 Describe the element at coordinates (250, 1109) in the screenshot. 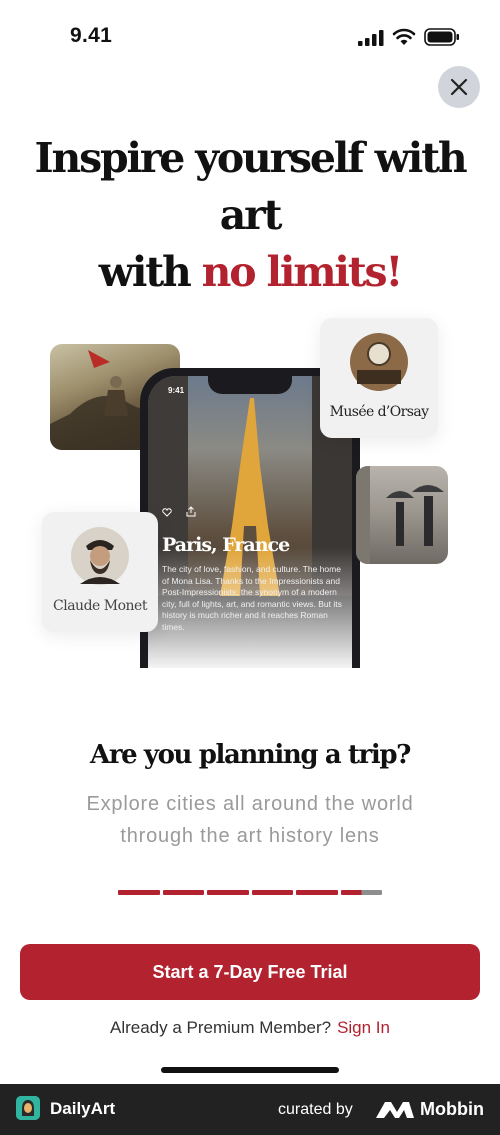

I see `attribution-footer: DailyArt curated by Mobbin` at that location.